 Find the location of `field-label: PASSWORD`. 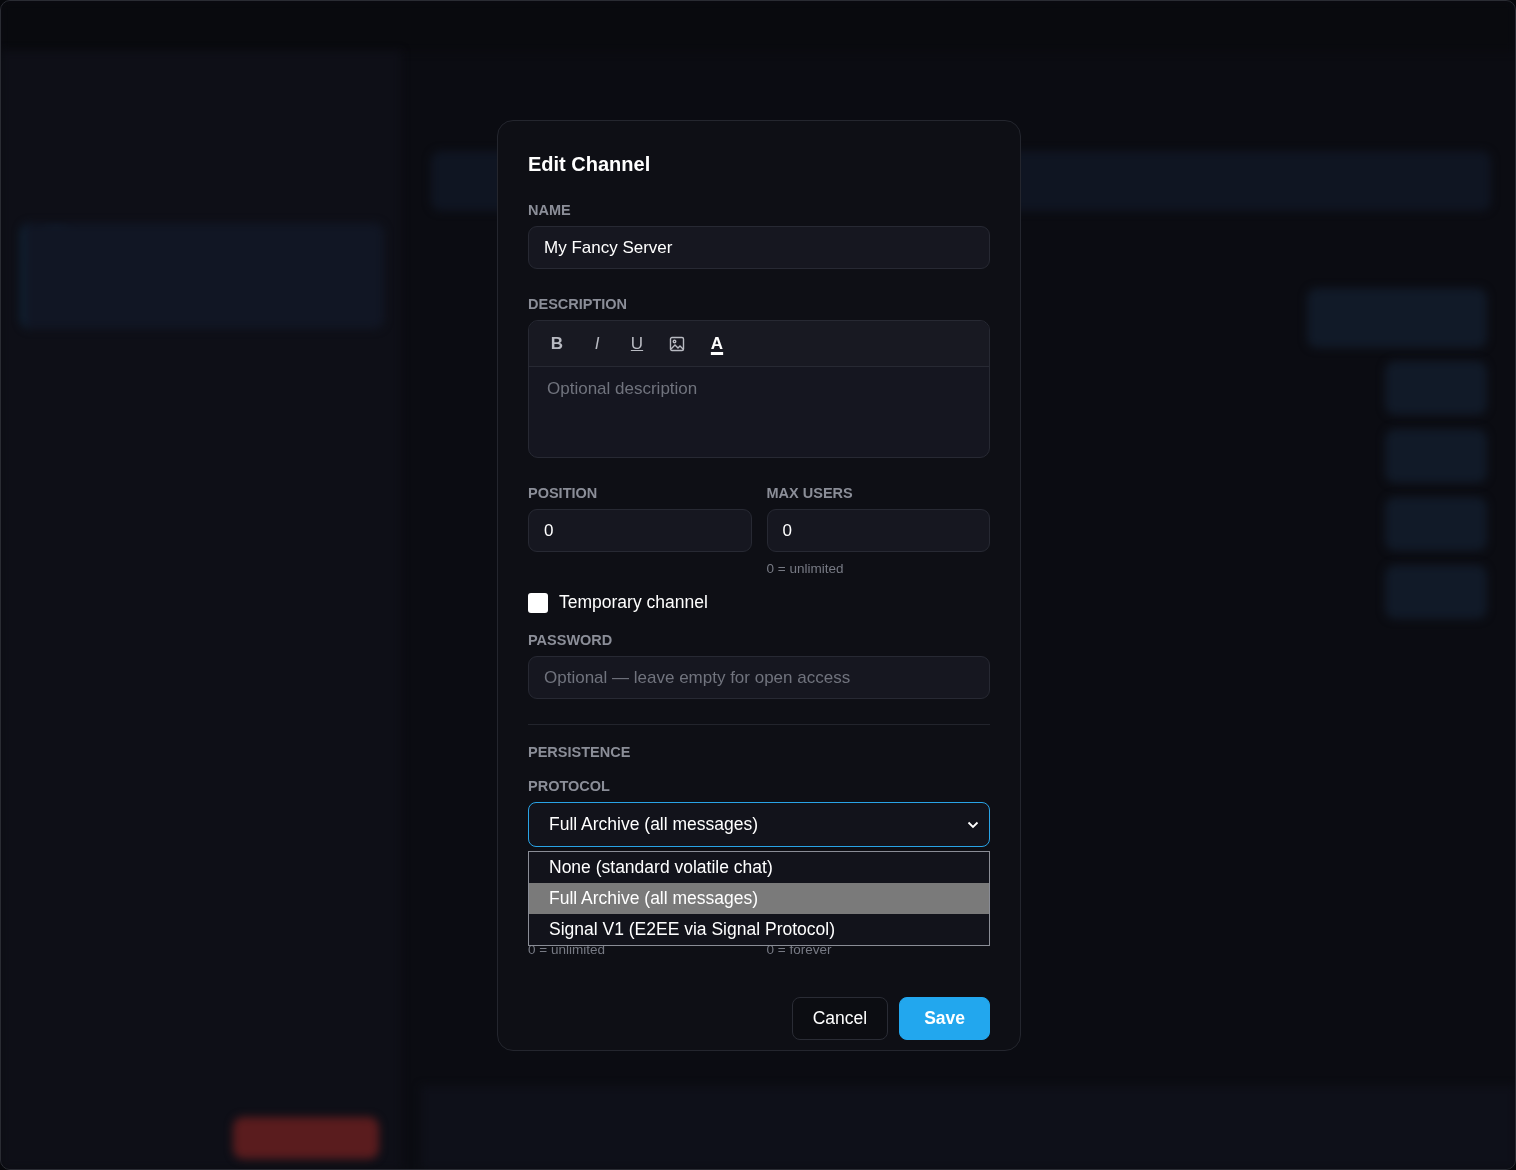

field-label: PASSWORD is located at coordinates (571, 640).